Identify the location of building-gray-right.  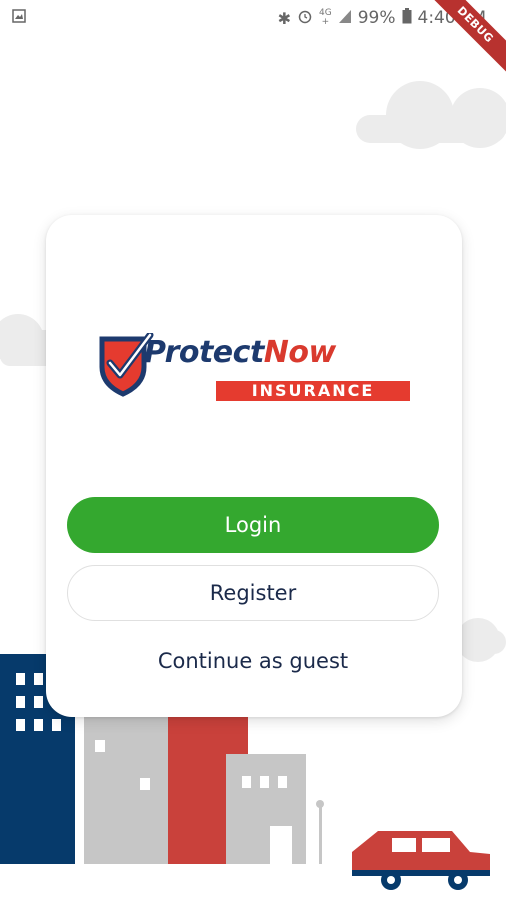
(266, 809).